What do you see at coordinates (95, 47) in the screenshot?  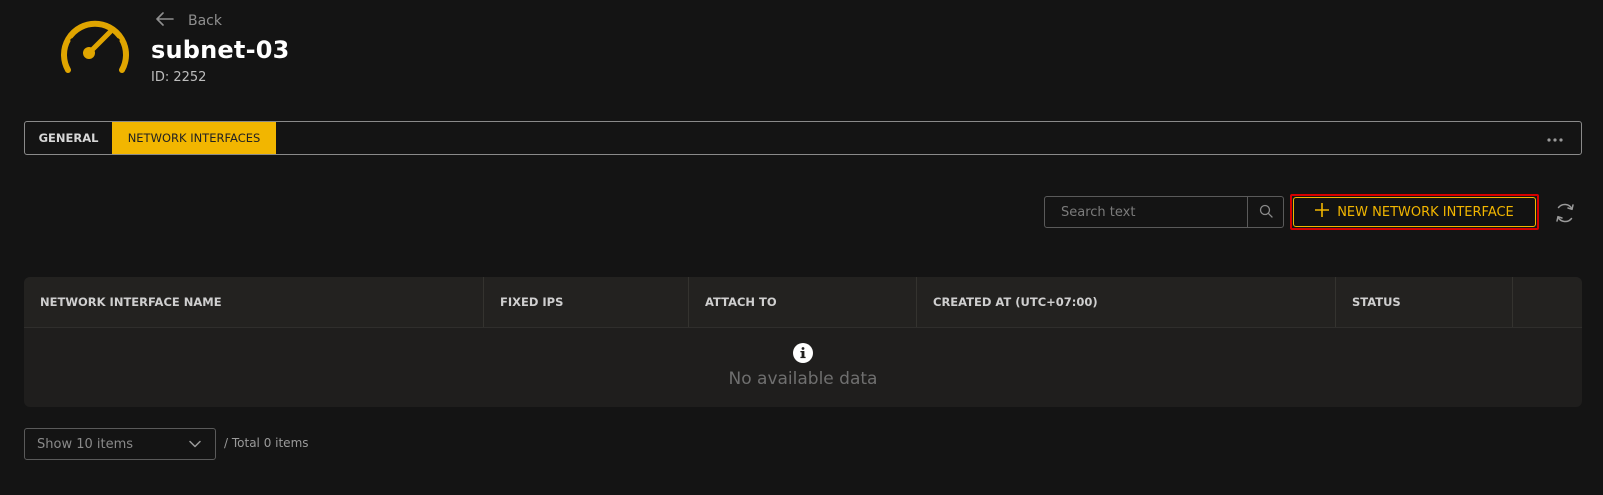 I see `speedometer-logo-icon` at bounding box center [95, 47].